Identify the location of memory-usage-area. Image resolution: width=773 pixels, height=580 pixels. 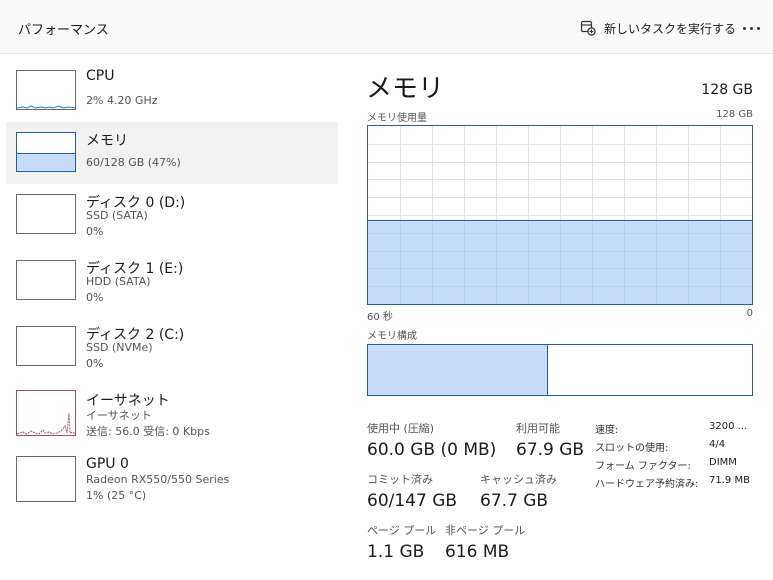
(560, 262).